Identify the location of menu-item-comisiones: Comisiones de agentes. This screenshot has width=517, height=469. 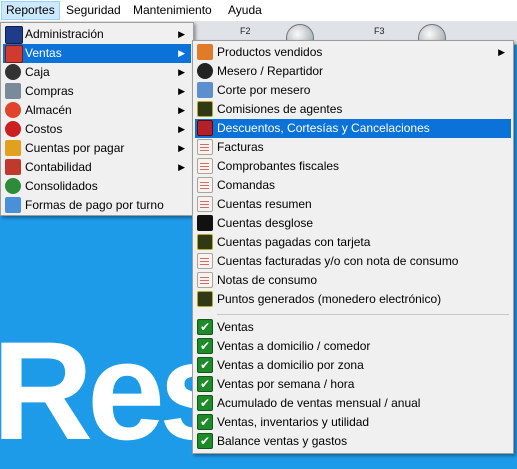
(353, 109).